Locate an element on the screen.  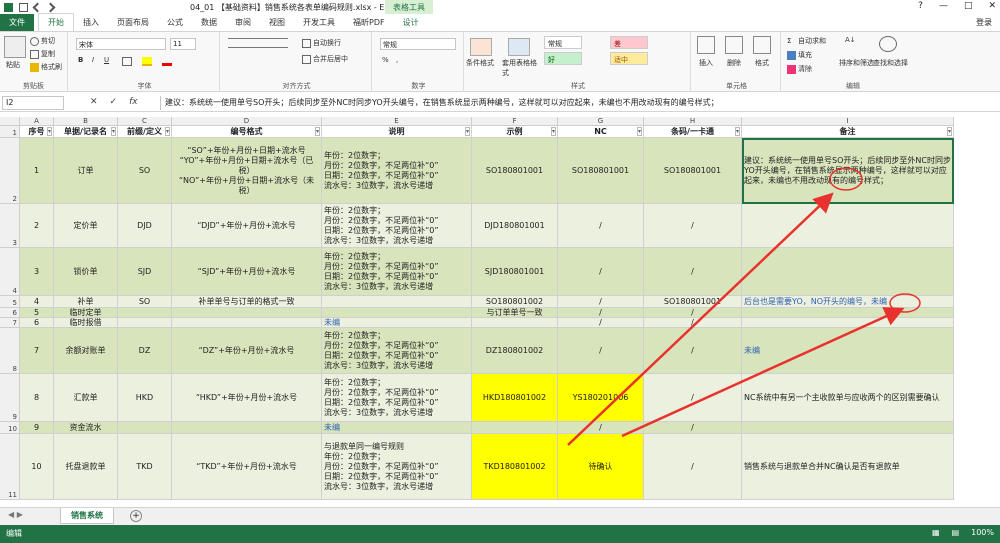
cell-b: 汇款单 is located at coordinates (86, 398).